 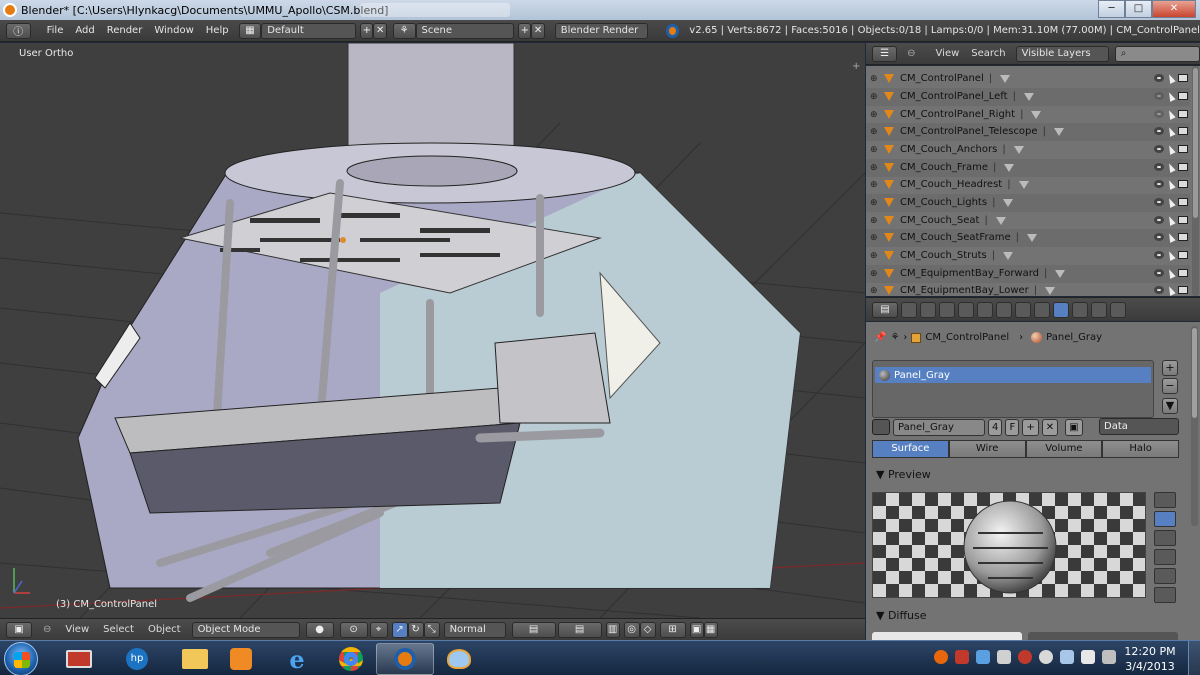 I want to click on outliner-row: ⊕ CM_Couch_SeatFrame |, so click(x=1028, y=238).